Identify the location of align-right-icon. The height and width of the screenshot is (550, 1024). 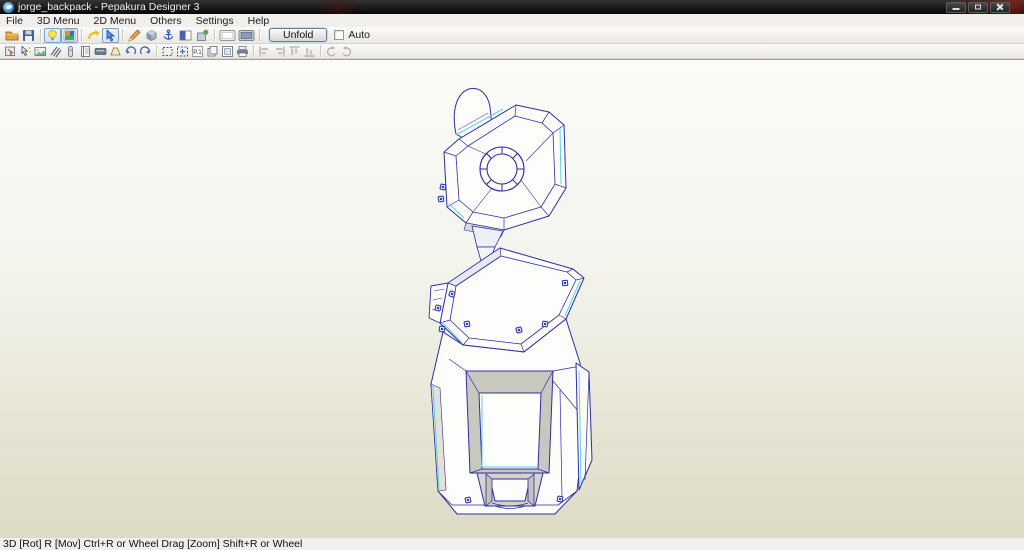
(280, 51).